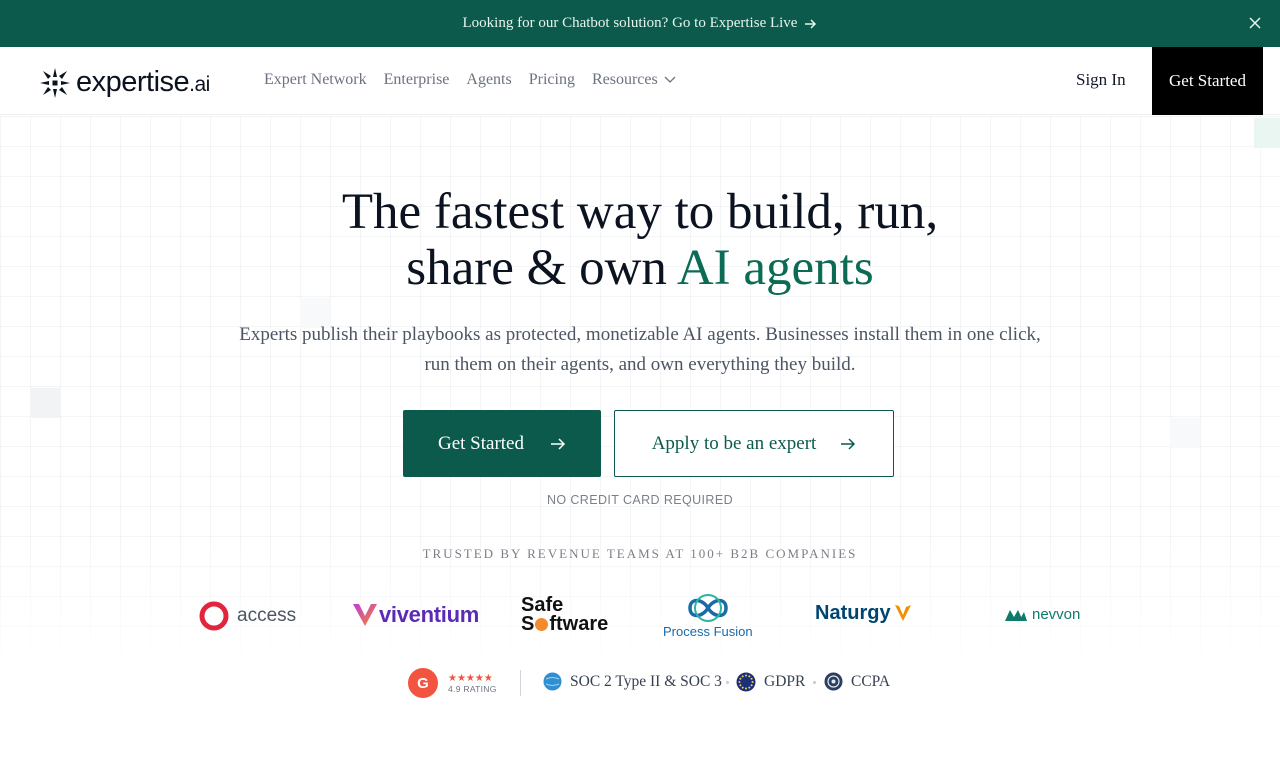 The width and height of the screenshot is (1280, 768). What do you see at coordinates (415, 615) in the screenshot?
I see `logo-viventium: viventium` at bounding box center [415, 615].